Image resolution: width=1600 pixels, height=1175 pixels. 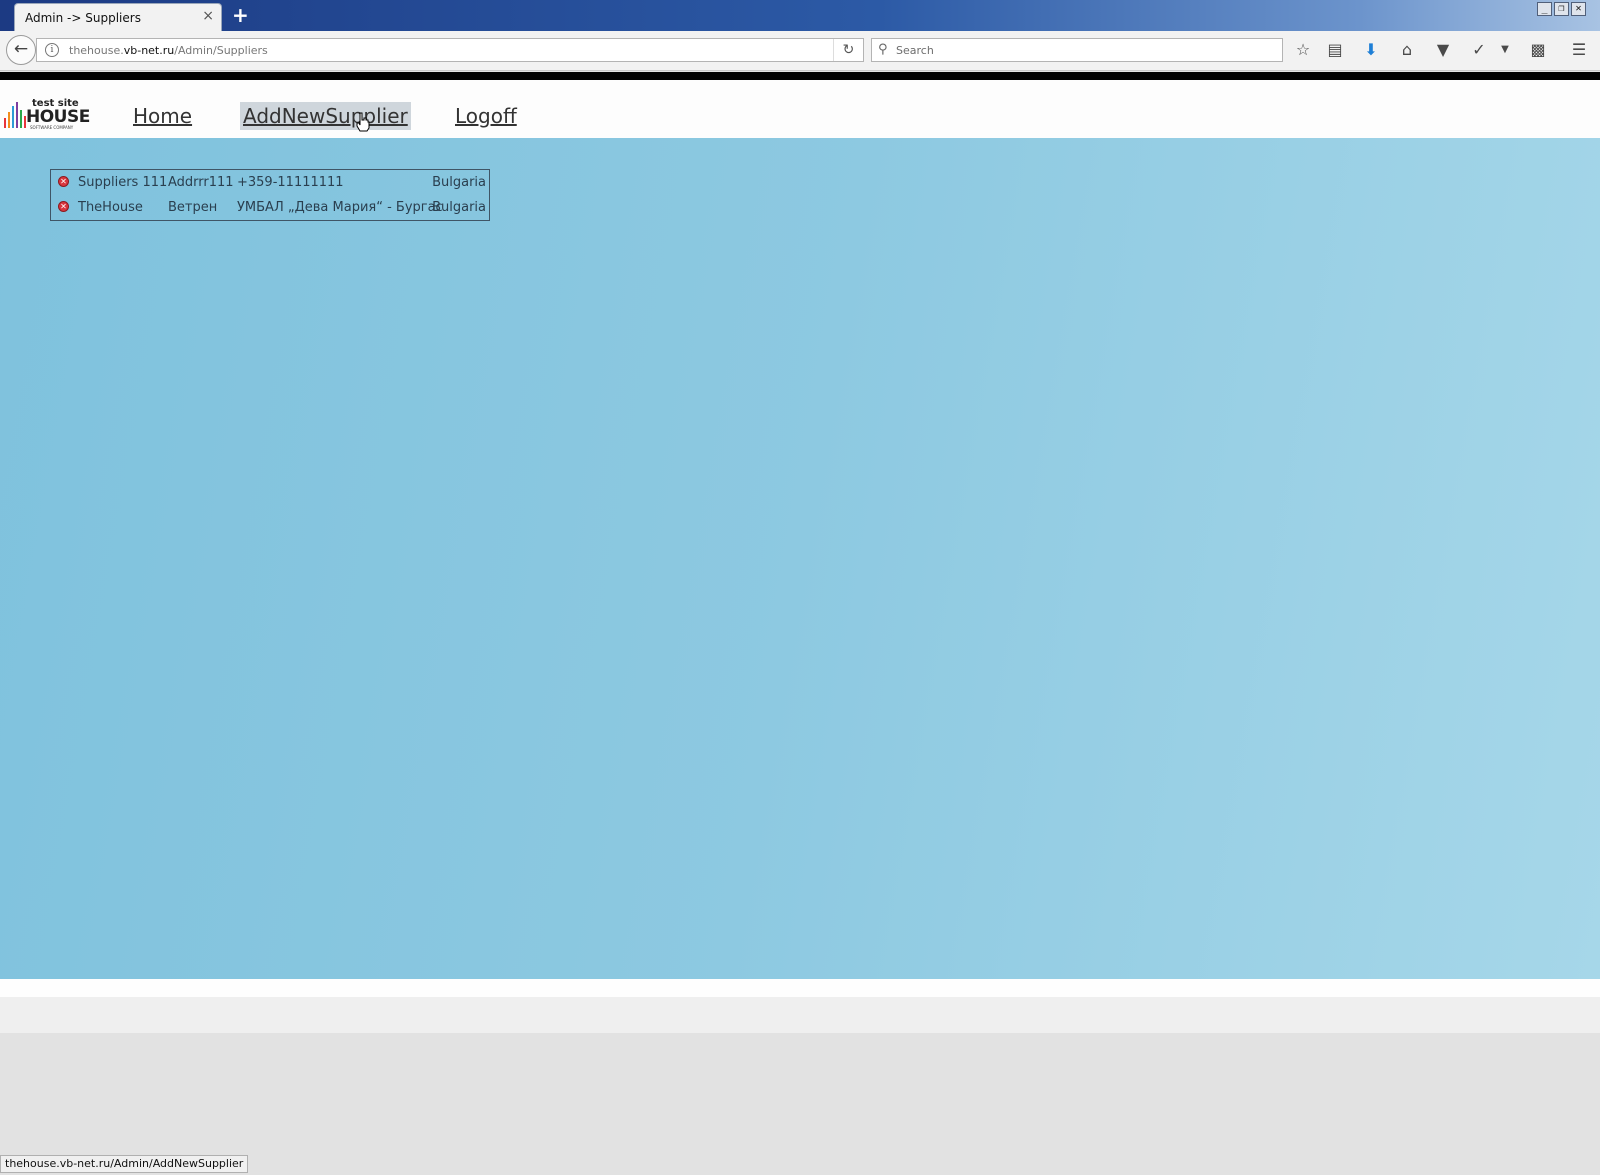 What do you see at coordinates (1579, 50) in the screenshot?
I see `menu-hamburger-icon: ☰` at bounding box center [1579, 50].